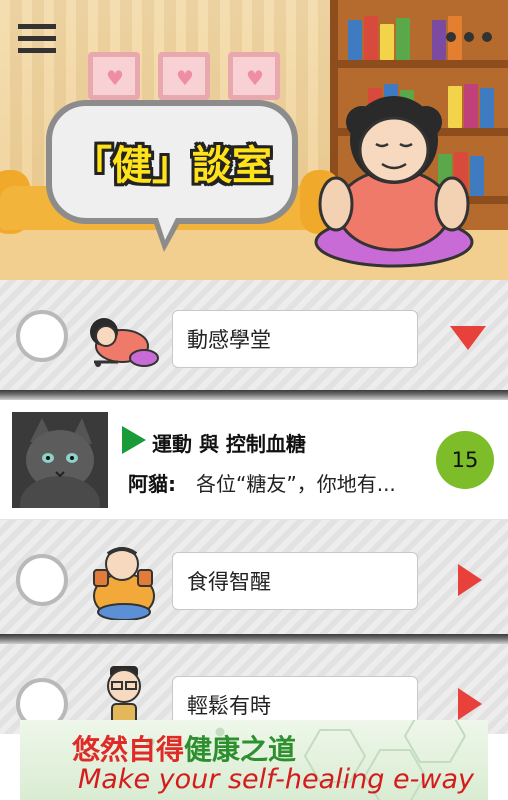 Image resolution: width=508 pixels, height=800 pixels. I want to click on category-label: 動感學堂, so click(295, 339).